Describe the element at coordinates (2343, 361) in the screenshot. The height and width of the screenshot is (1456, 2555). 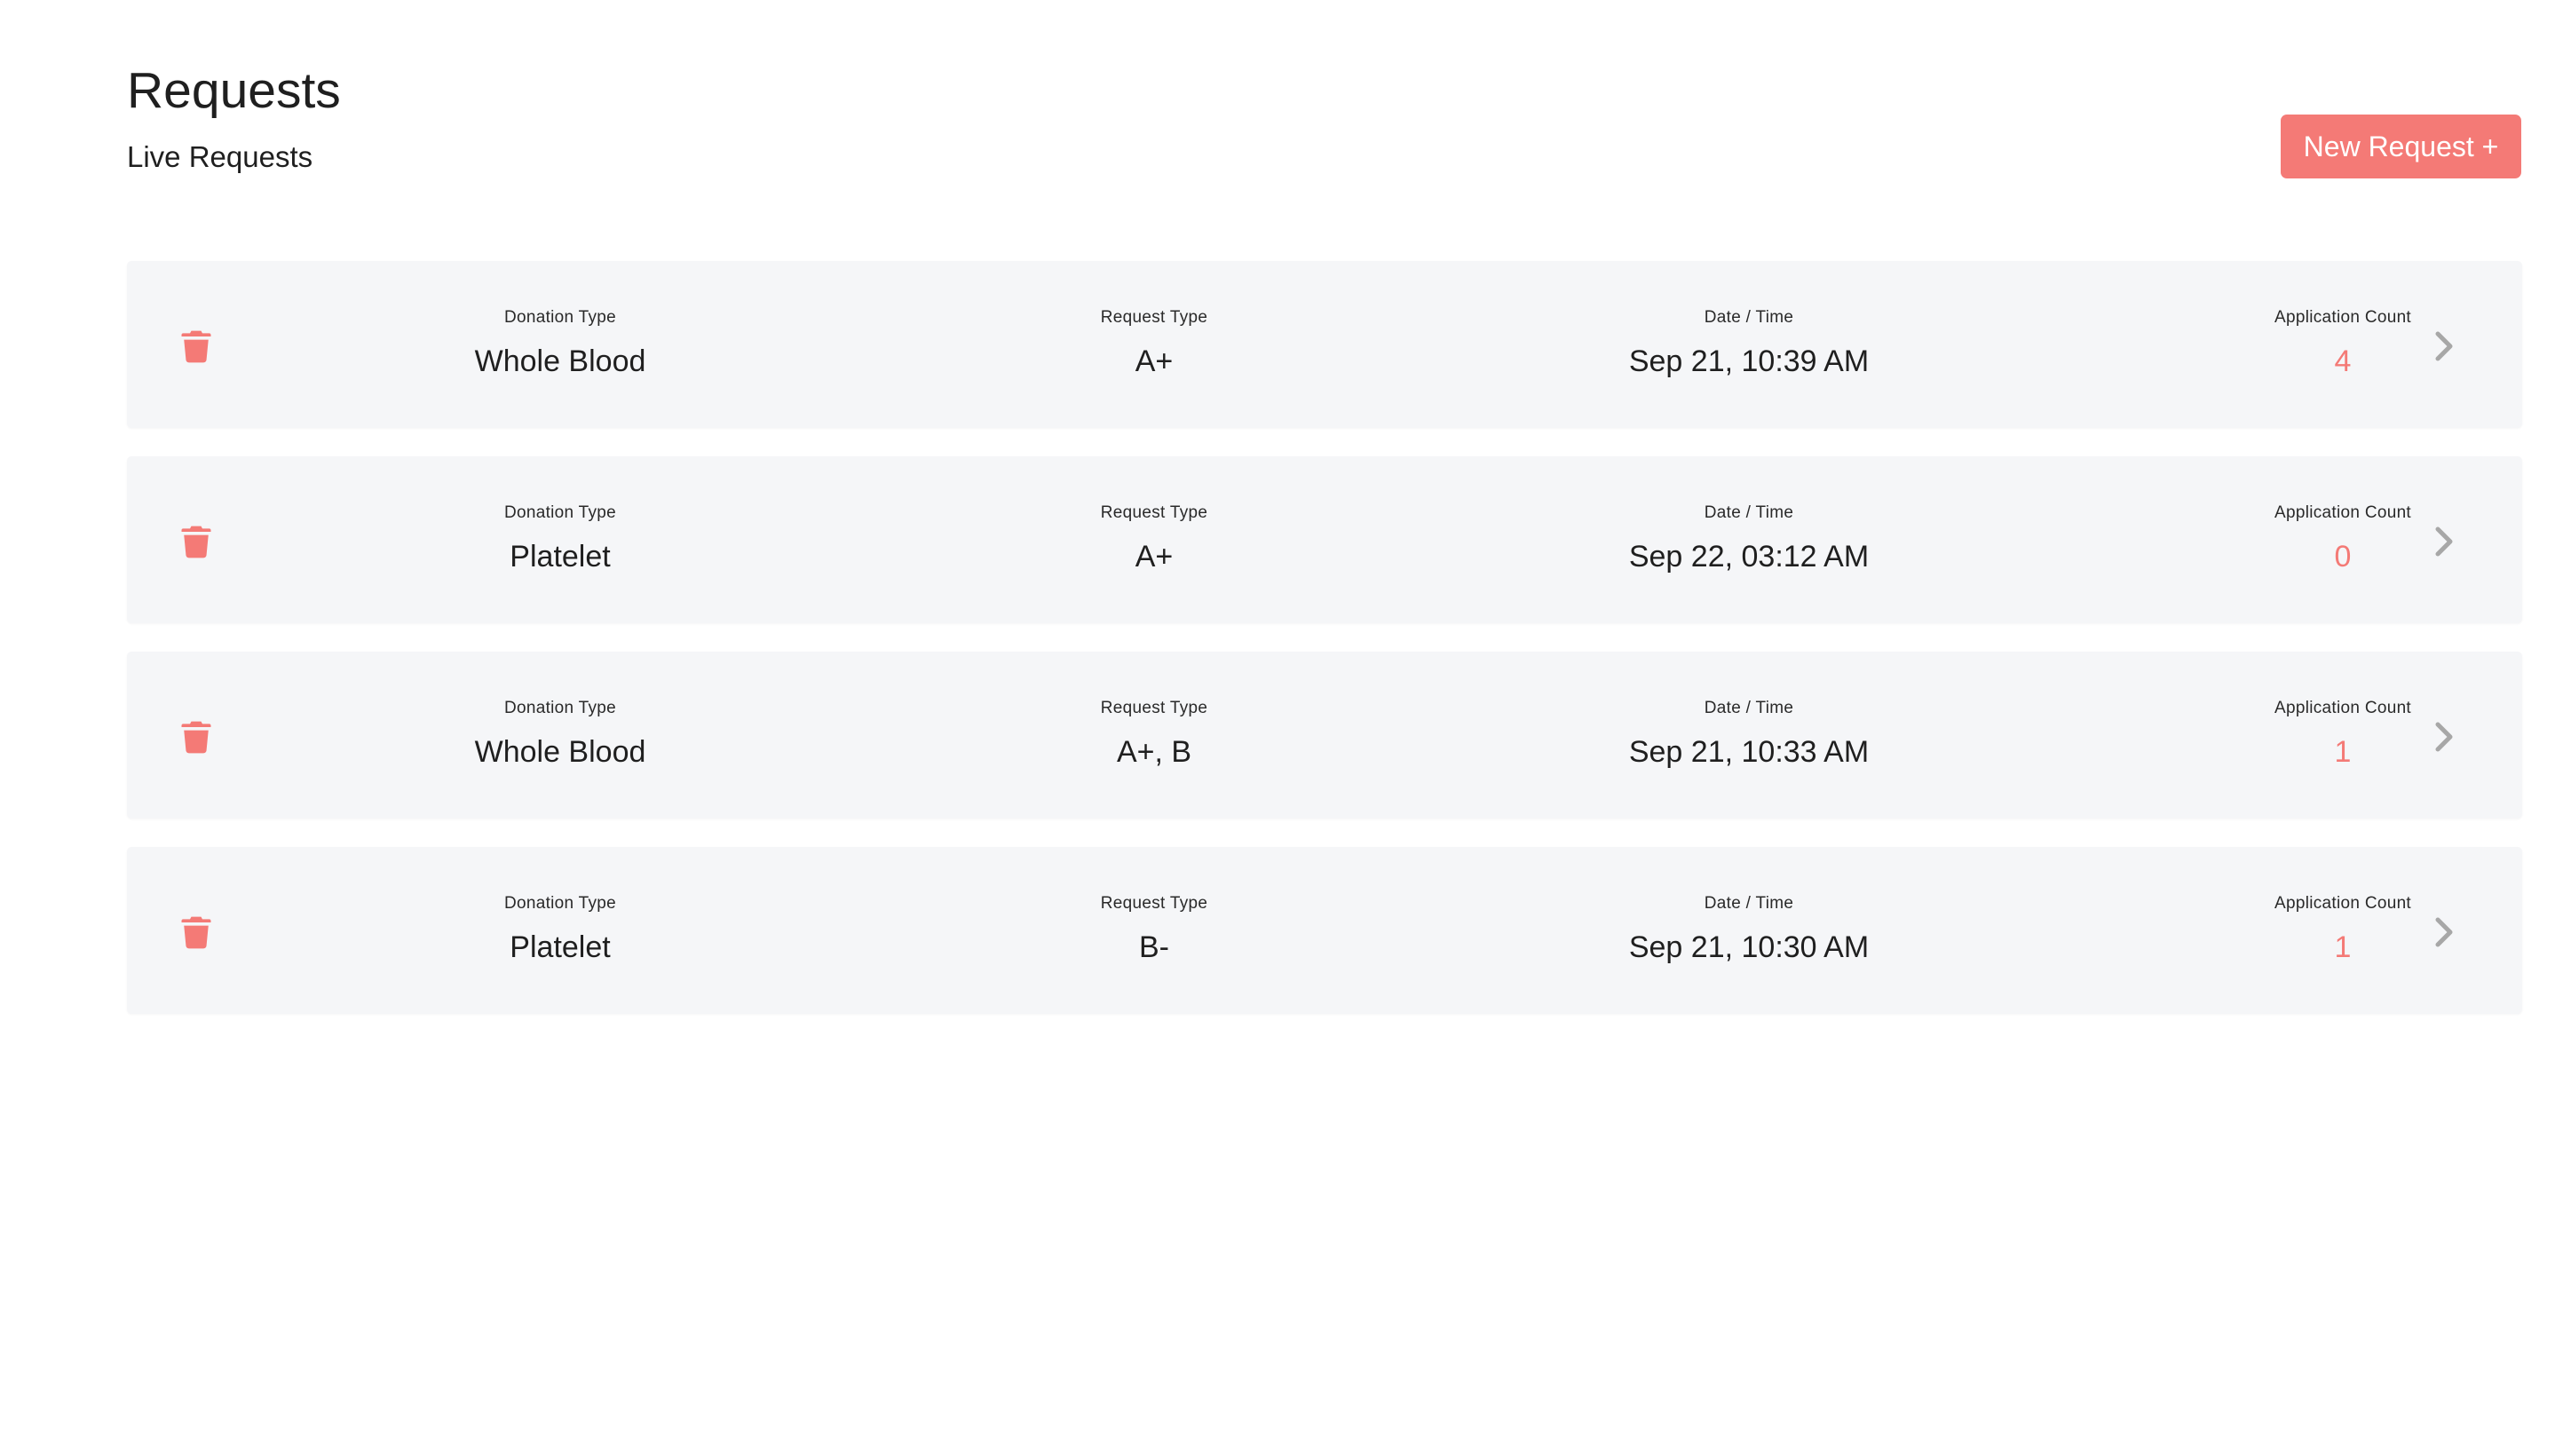
I see `application-count-value: 4` at that location.